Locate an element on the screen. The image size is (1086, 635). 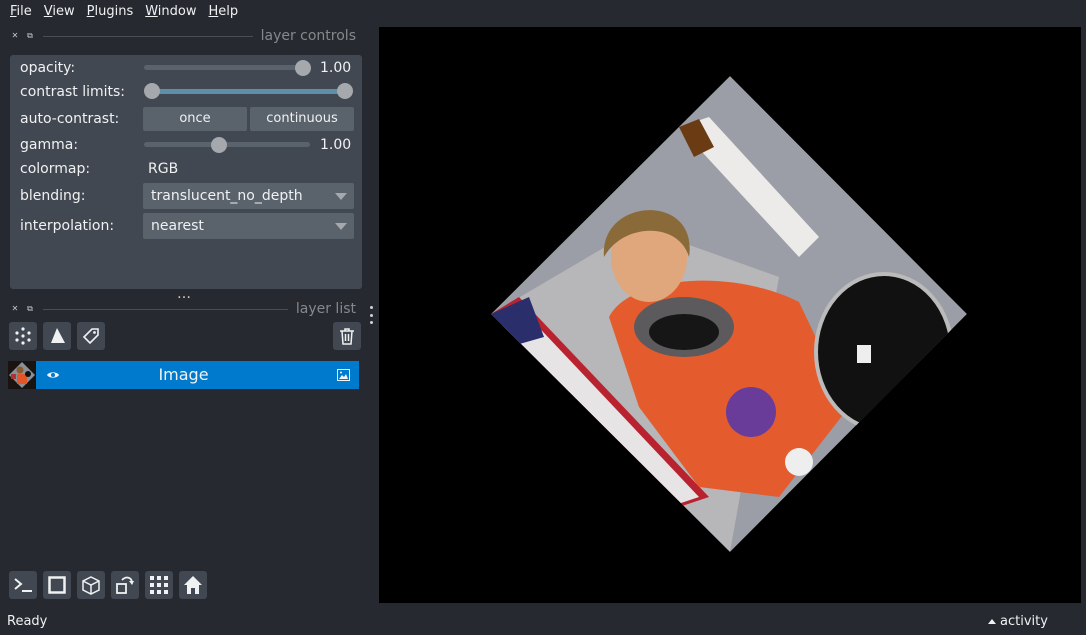
contrast-limits-low-handle is located at coordinates (152, 91).